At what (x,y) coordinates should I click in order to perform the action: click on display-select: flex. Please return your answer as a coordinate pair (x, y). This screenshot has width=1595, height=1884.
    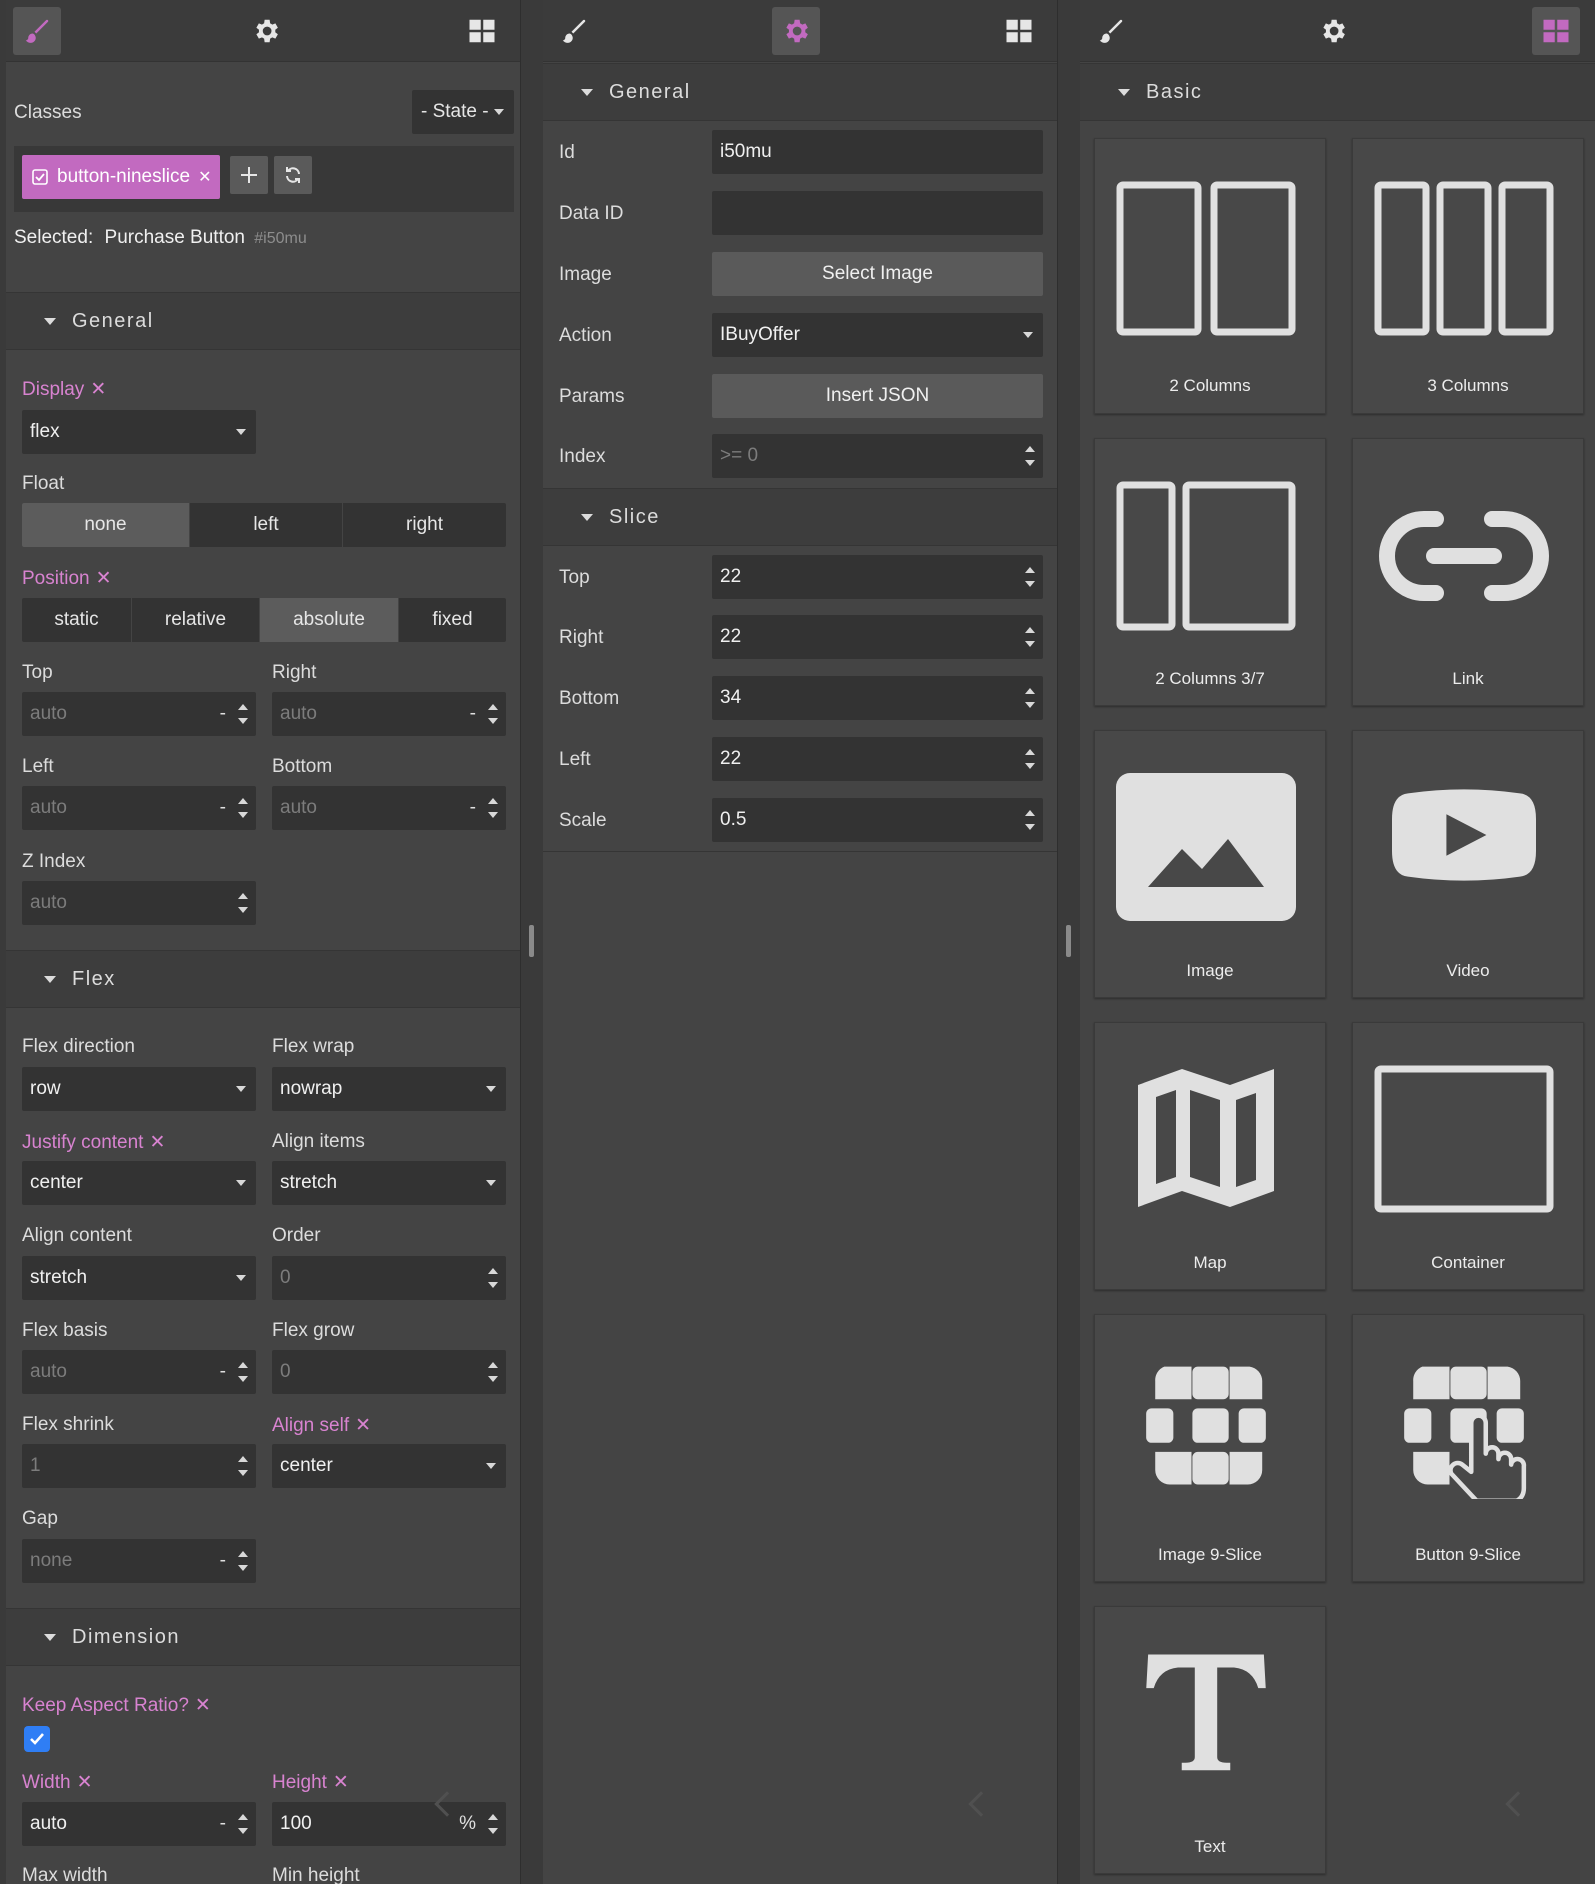
    Looking at the image, I should click on (139, 432).